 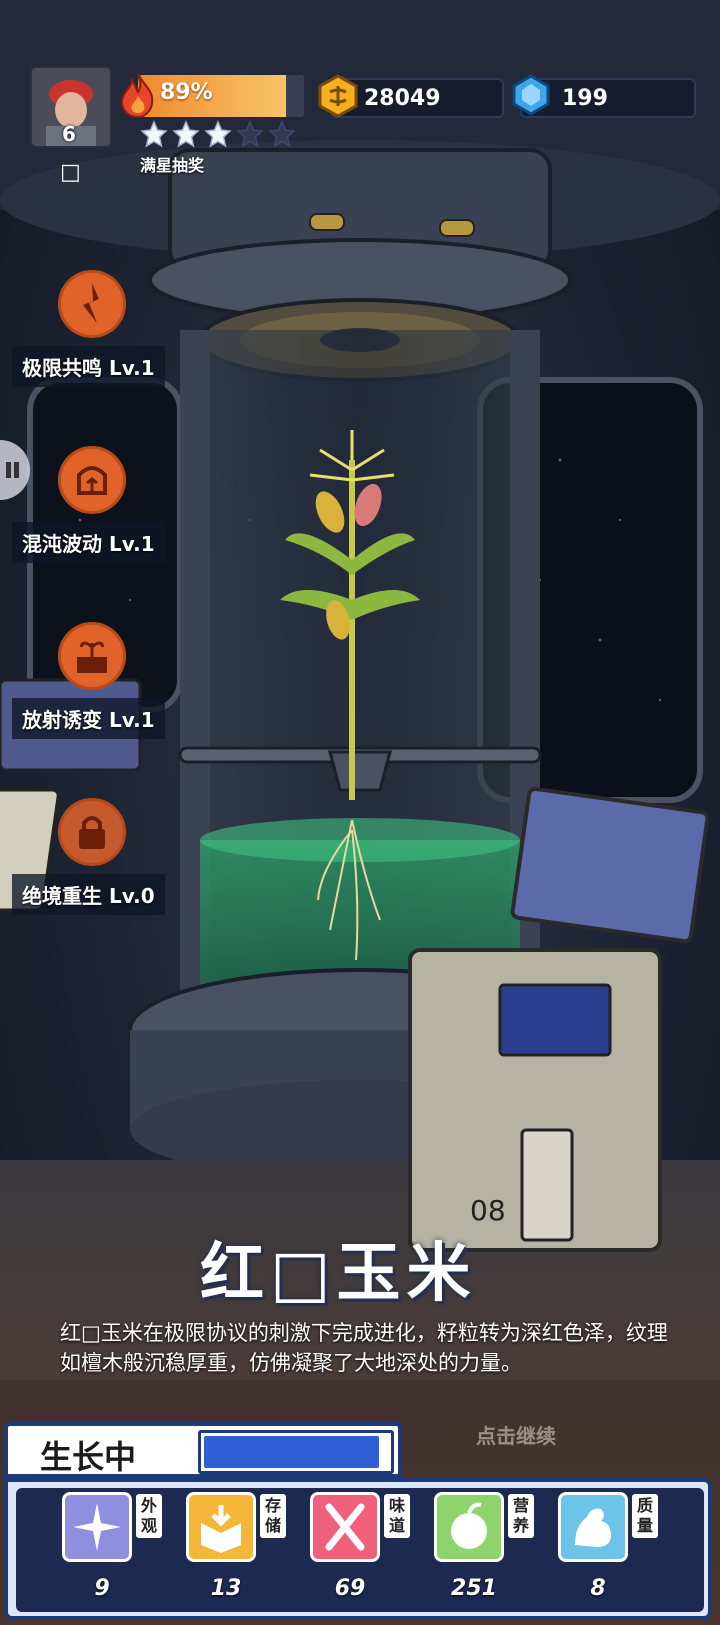 What do you see at coordinates (645, 1516) in the screenshot?
I see `attribute-tag: 质量` at bounding box center [645, 1516].